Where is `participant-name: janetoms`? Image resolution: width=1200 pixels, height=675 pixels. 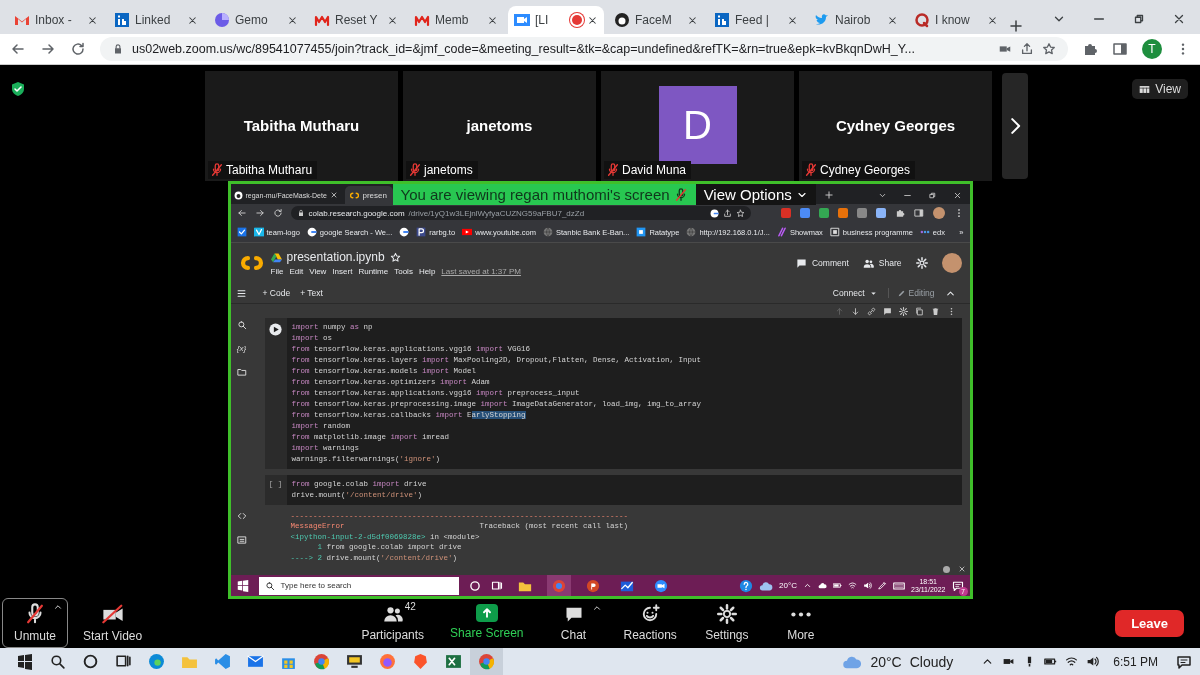
participant-name: janetoms is located at coordinates (499, 125).